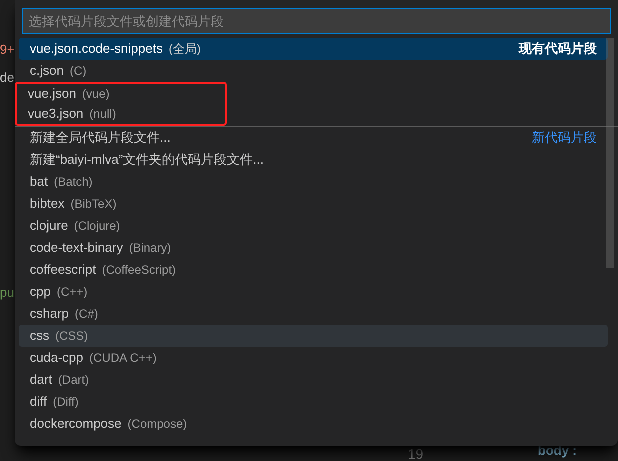 The width and height of the screenshot is (618, 461). Describe the element at coordinates (313, 49) in the screenshot. I see `snippet-list-item: vue.json.code-snippets (全局) 现有代码片段` at that location.